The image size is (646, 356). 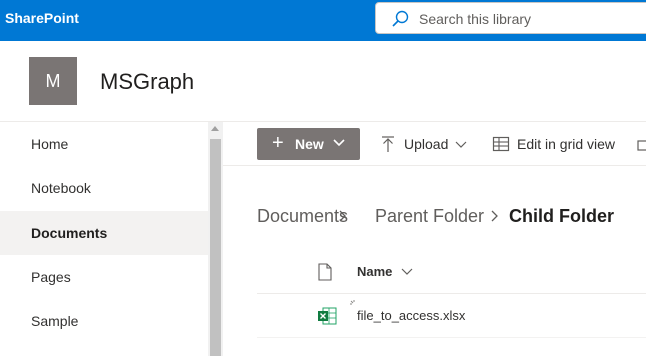 What do you see at coordinates (302, 216) in the screenshot?
I see `breadcrumb-documents: Documents` at bounding box center [302, 216].